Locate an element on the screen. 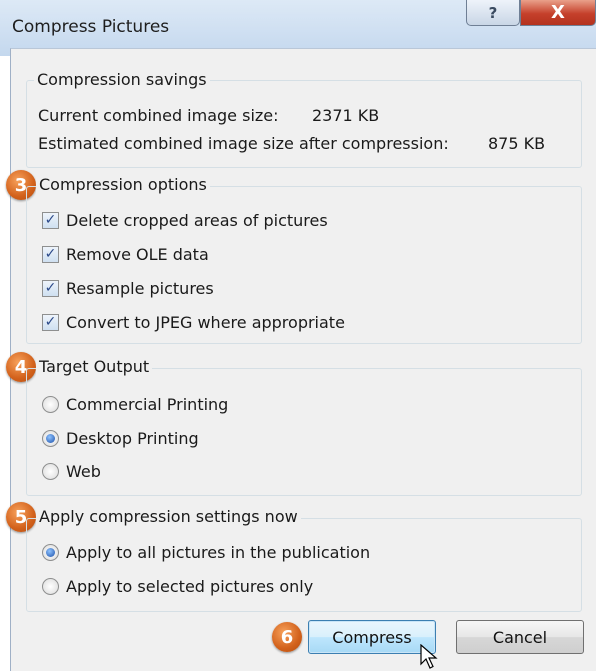 This screenshot has height=671, width=596. apply-group is located at coordinates (304, 565).